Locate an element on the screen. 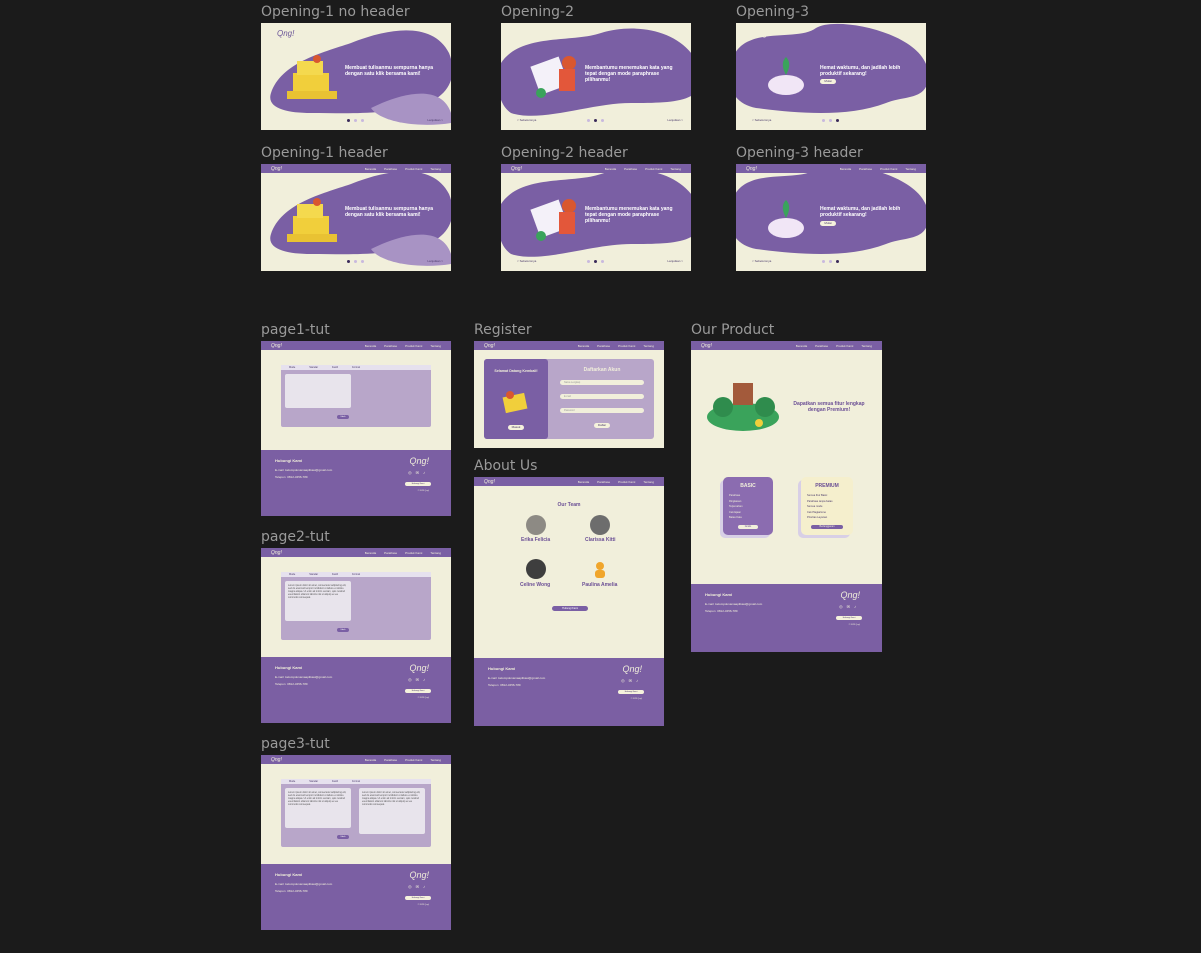 The image size is (1201, 953). basic-plan-button: Gratis is located at coordinates (748, 526).